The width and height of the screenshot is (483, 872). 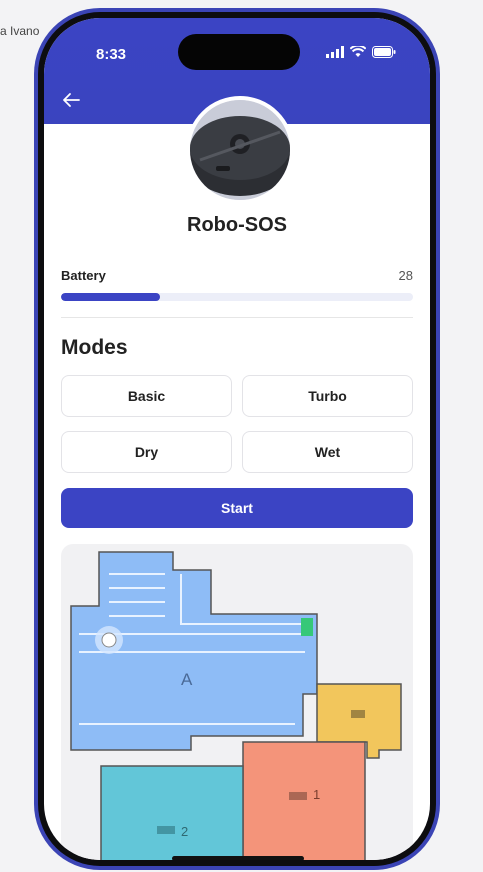 I want to click on mode-grid: Basic Turbo Dry Wet, so click(x=237, y=424).